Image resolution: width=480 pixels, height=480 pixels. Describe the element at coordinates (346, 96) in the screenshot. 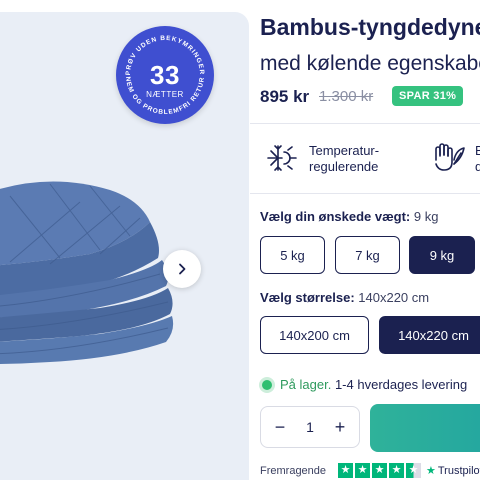

I see `original-price: 1.300 kr` at that location.